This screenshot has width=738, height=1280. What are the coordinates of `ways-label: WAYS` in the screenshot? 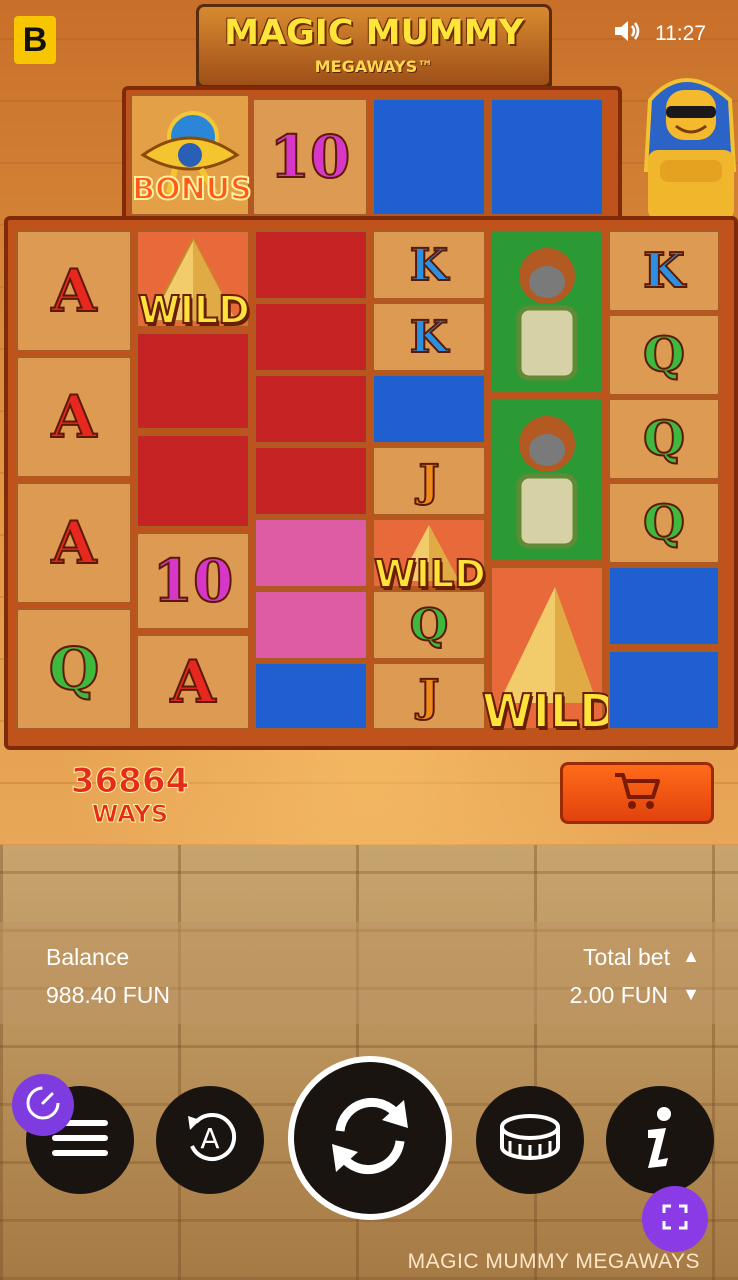 It's located at (130, 814).